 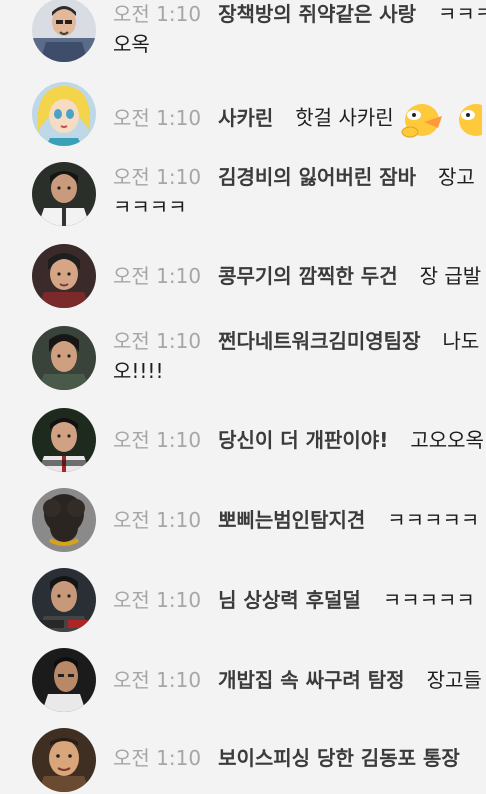 What do you see at coordinates (450, 276) in the screenshot?
I see `message-text: 장 급발` at bounding box center [450, 276].